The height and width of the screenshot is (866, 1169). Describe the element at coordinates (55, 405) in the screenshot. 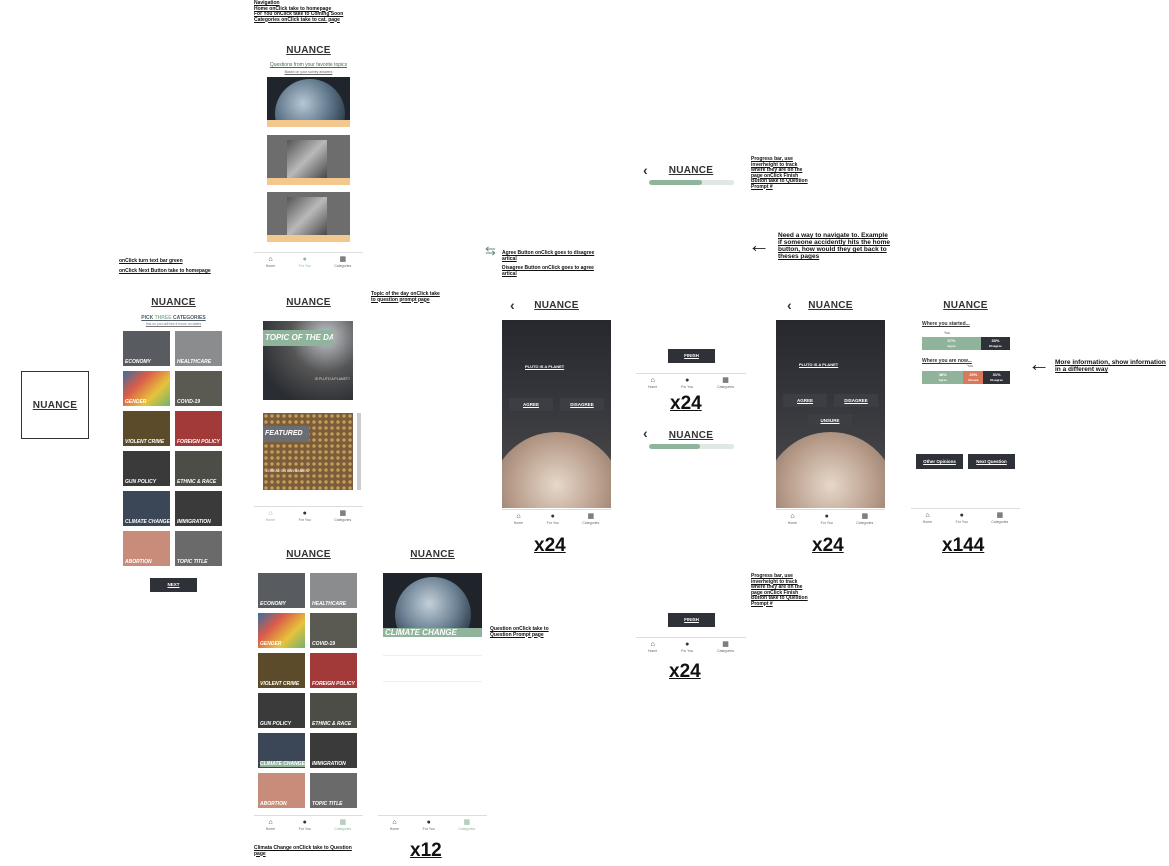

I see `splash-screen: NUANCE` at that location.